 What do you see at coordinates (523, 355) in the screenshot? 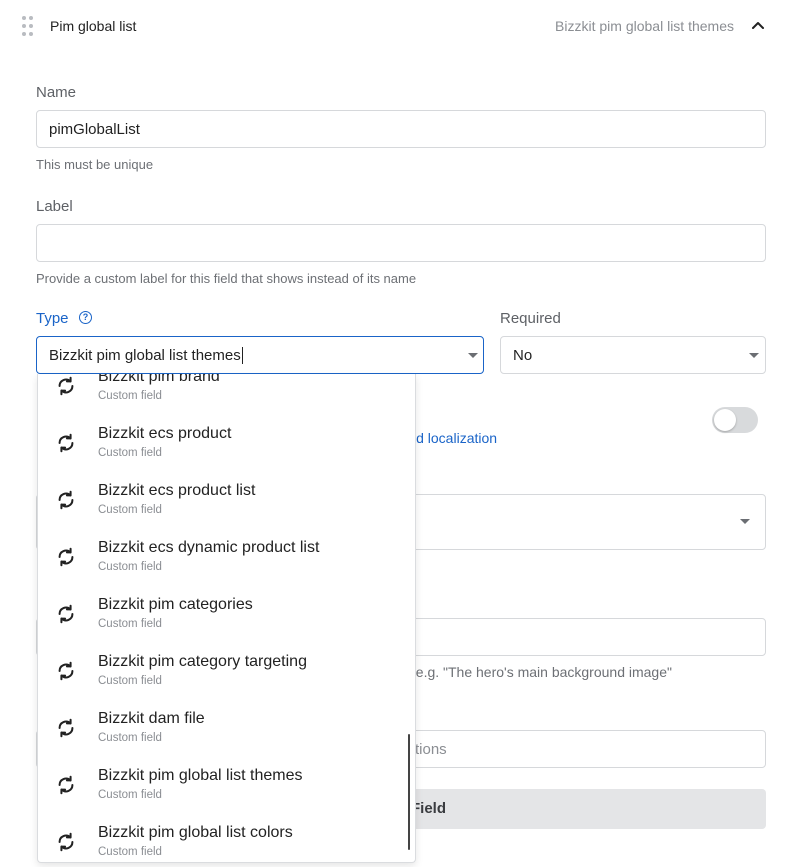
I see `required-select-value: No` at bounding box center [523, 355].